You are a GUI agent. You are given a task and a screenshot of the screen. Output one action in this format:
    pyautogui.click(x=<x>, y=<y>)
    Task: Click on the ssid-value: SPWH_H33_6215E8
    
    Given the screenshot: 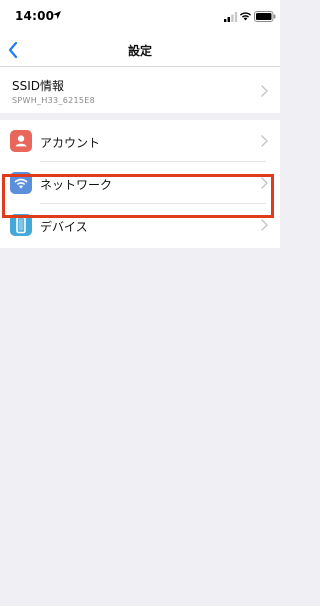 What is the action you would take?
    pyautogui.click(x=54, y=100)
    